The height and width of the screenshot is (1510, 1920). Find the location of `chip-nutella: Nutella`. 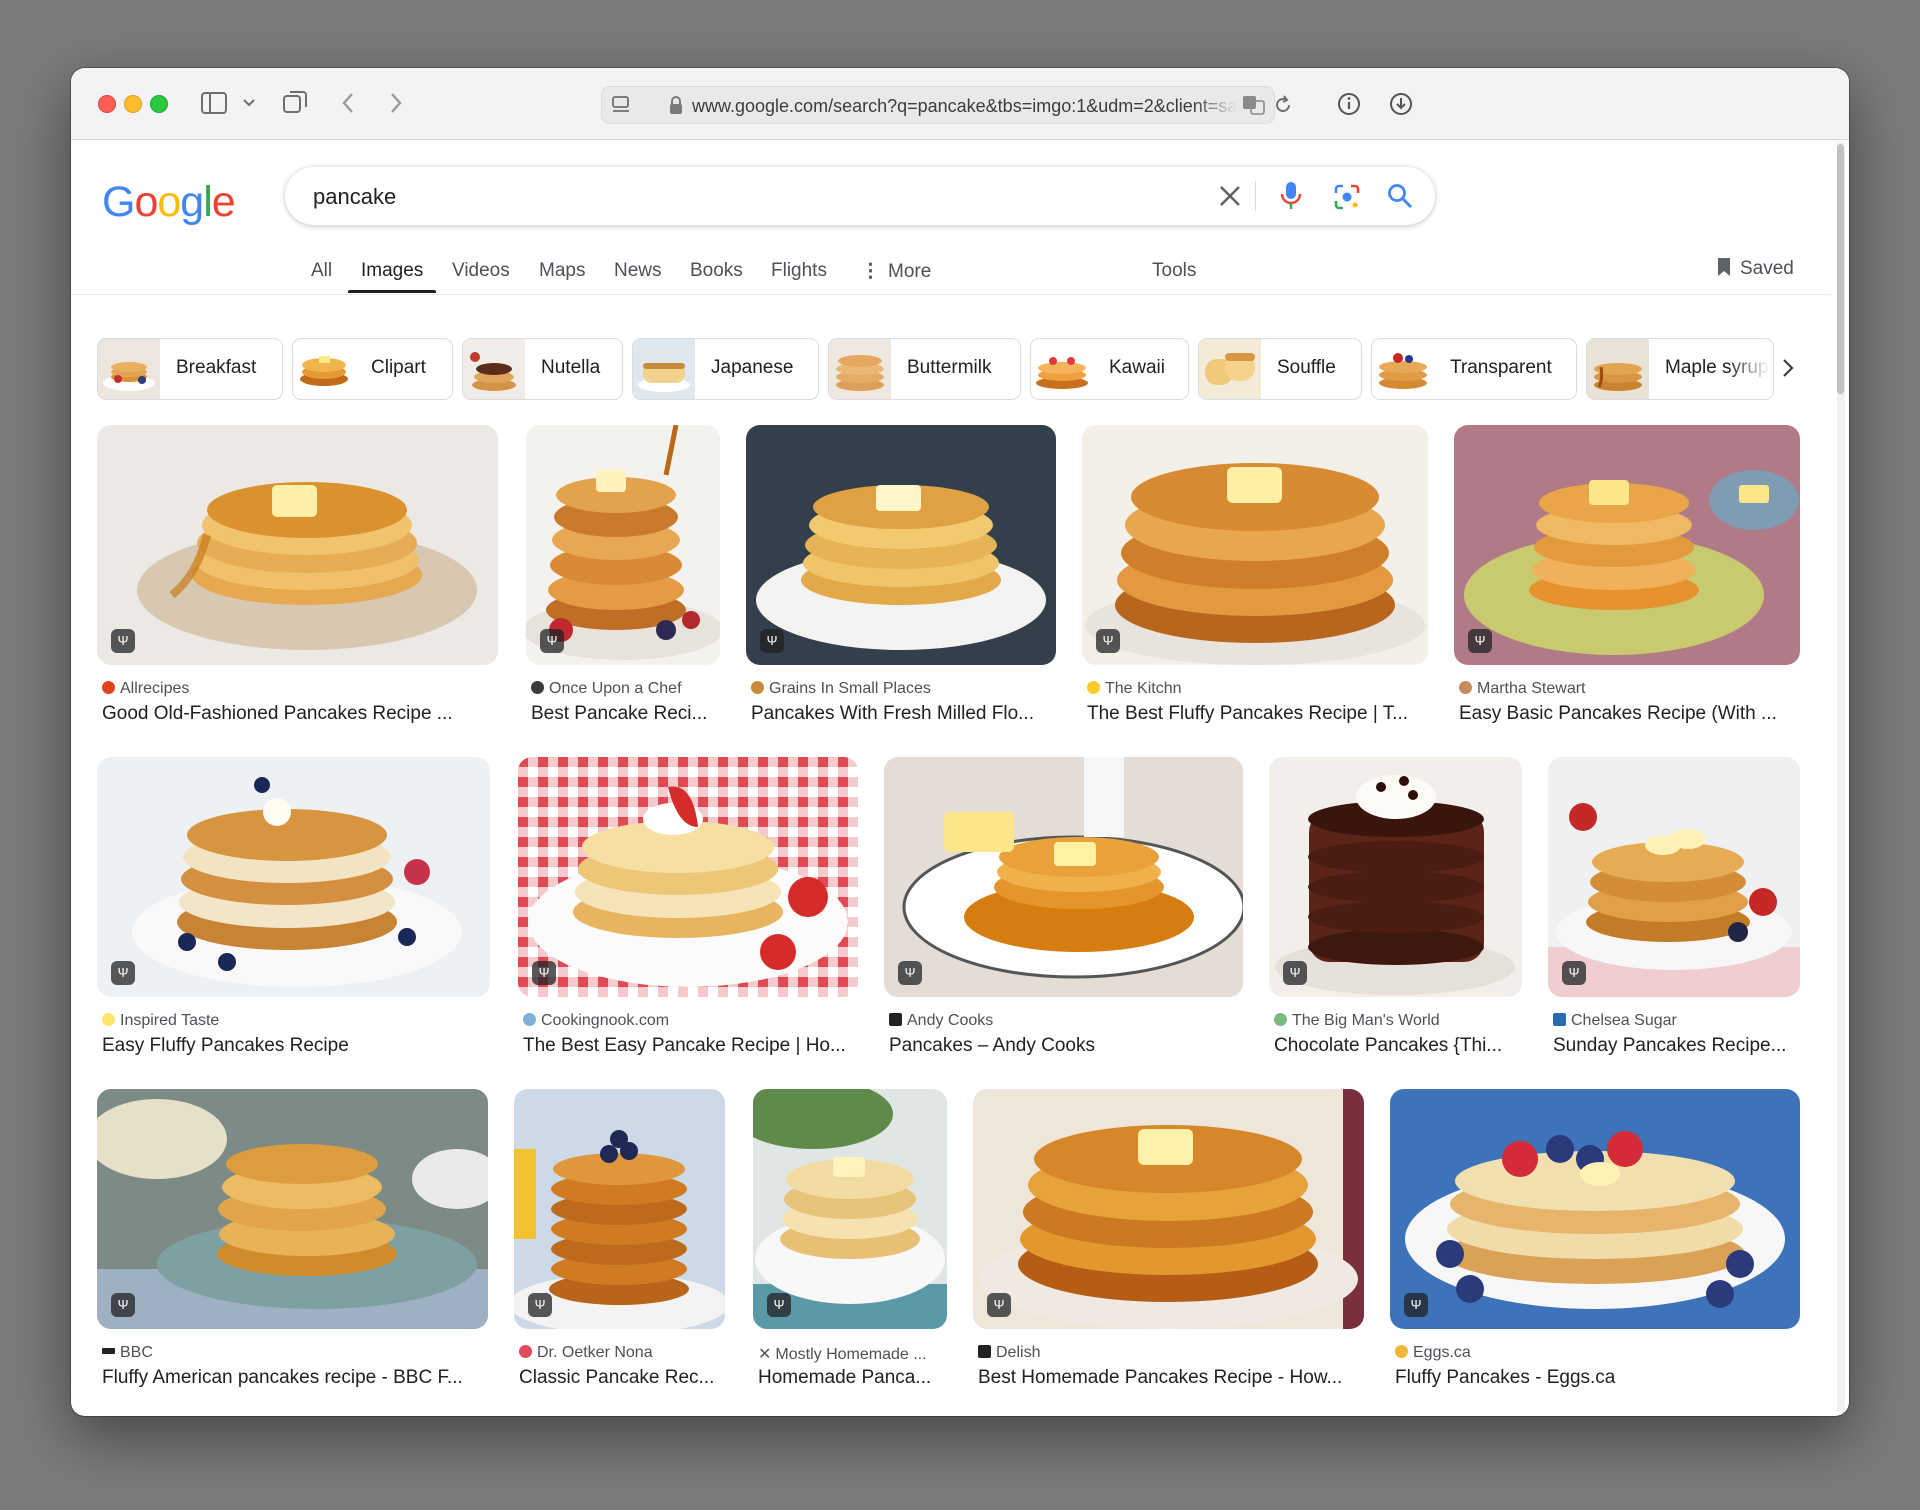

chip-nutella: Nutella is located at coordinates (542, 369).